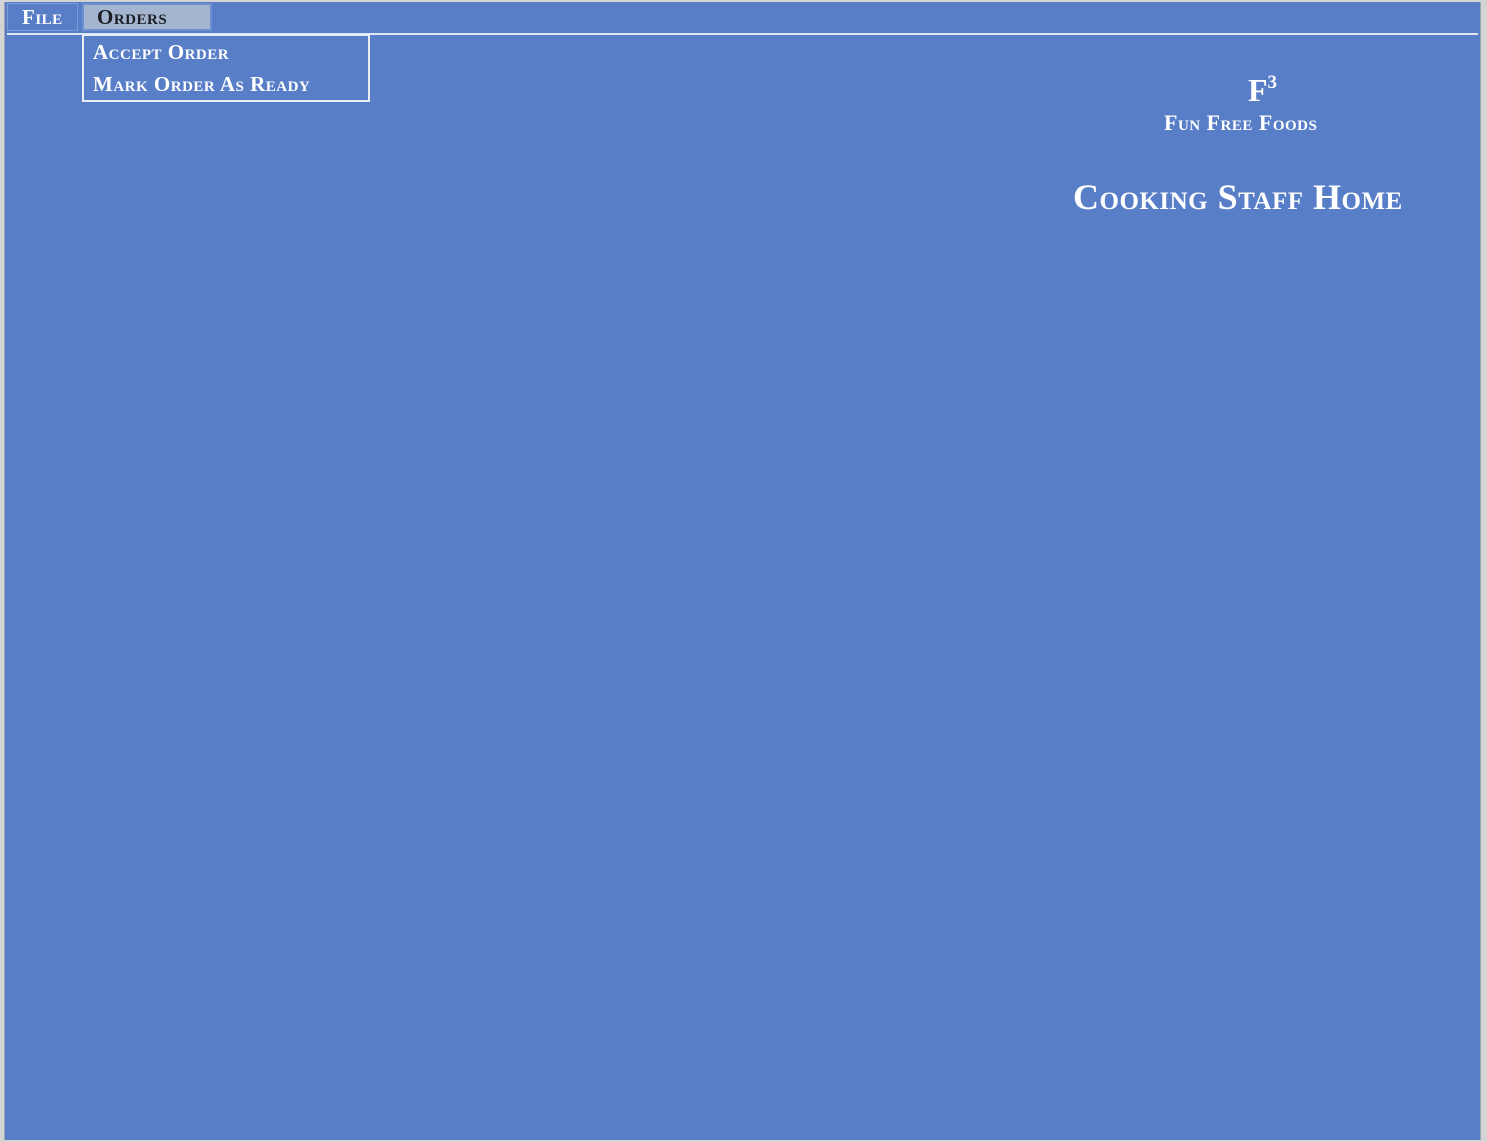  Describe the element at coordinates (1238, 197) in the screenshot. I see `page-title: Cooking Staff Home` at that location.